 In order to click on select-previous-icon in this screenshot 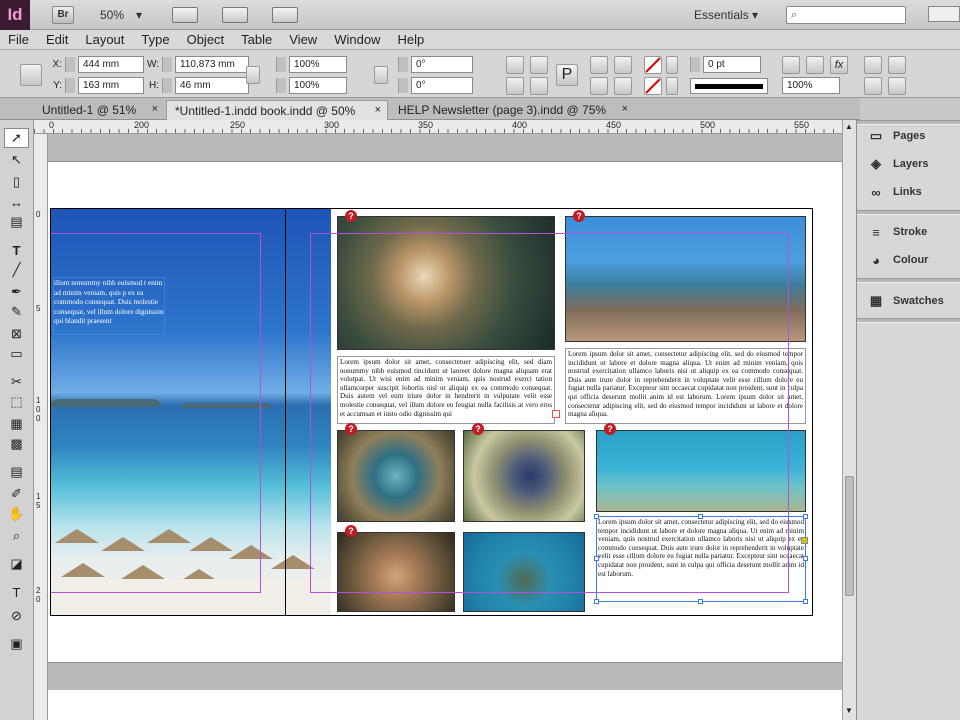, I will do `click(599, 86)`.